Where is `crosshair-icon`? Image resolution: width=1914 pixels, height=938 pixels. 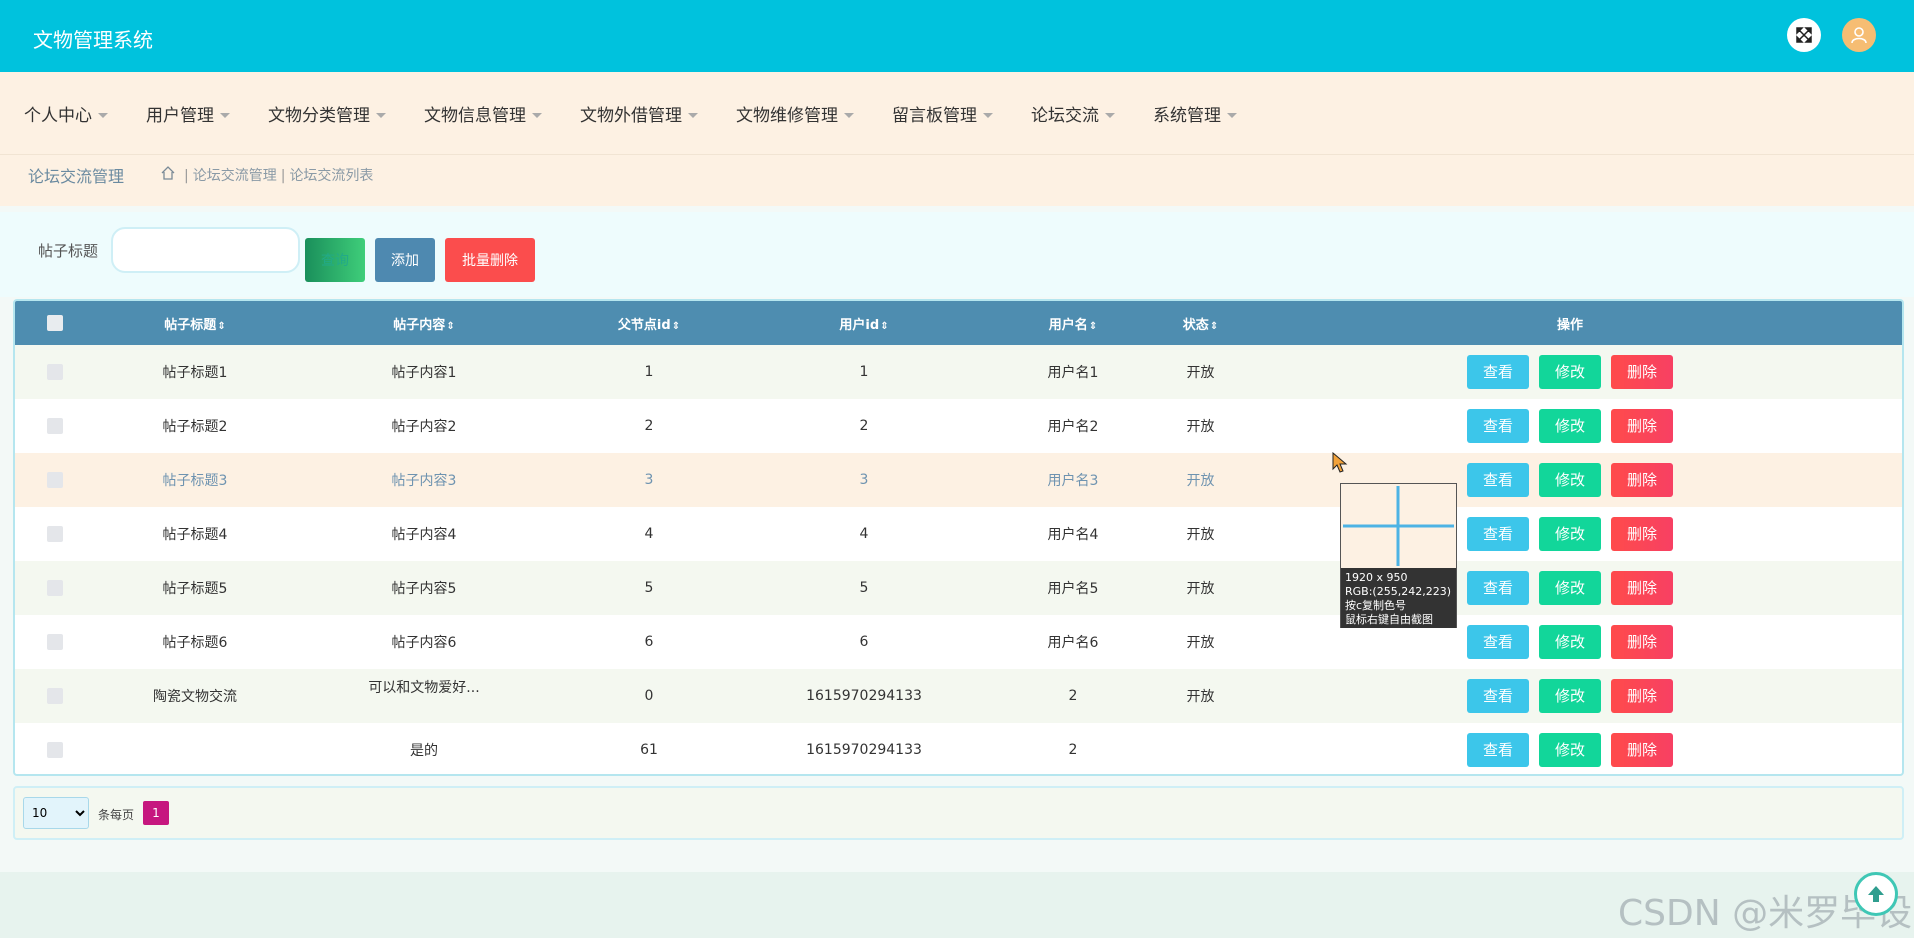 crosshair-icon is located at coordinates (1398, 526).